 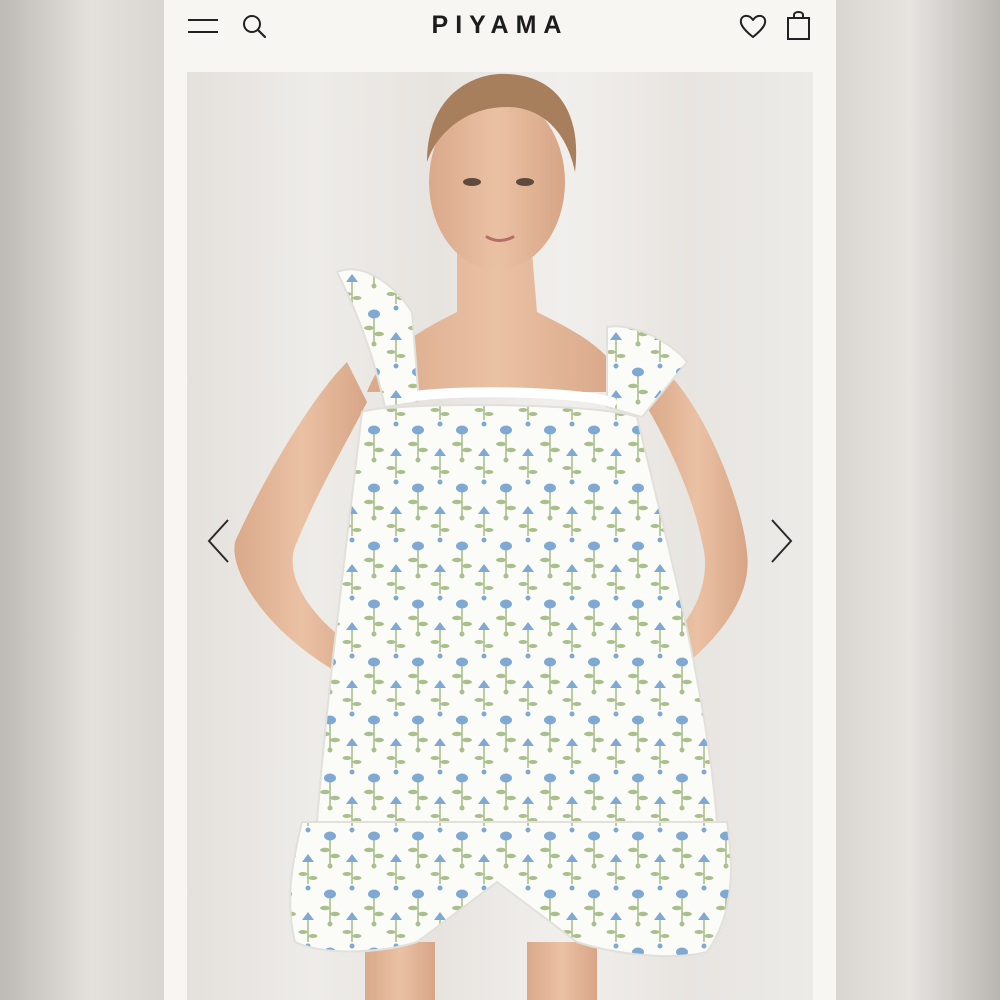 What do you see at coordinates (500, 25) in the screenshot?
I see `brand-logo: PIYAMA` at bounding box center [500, 25].